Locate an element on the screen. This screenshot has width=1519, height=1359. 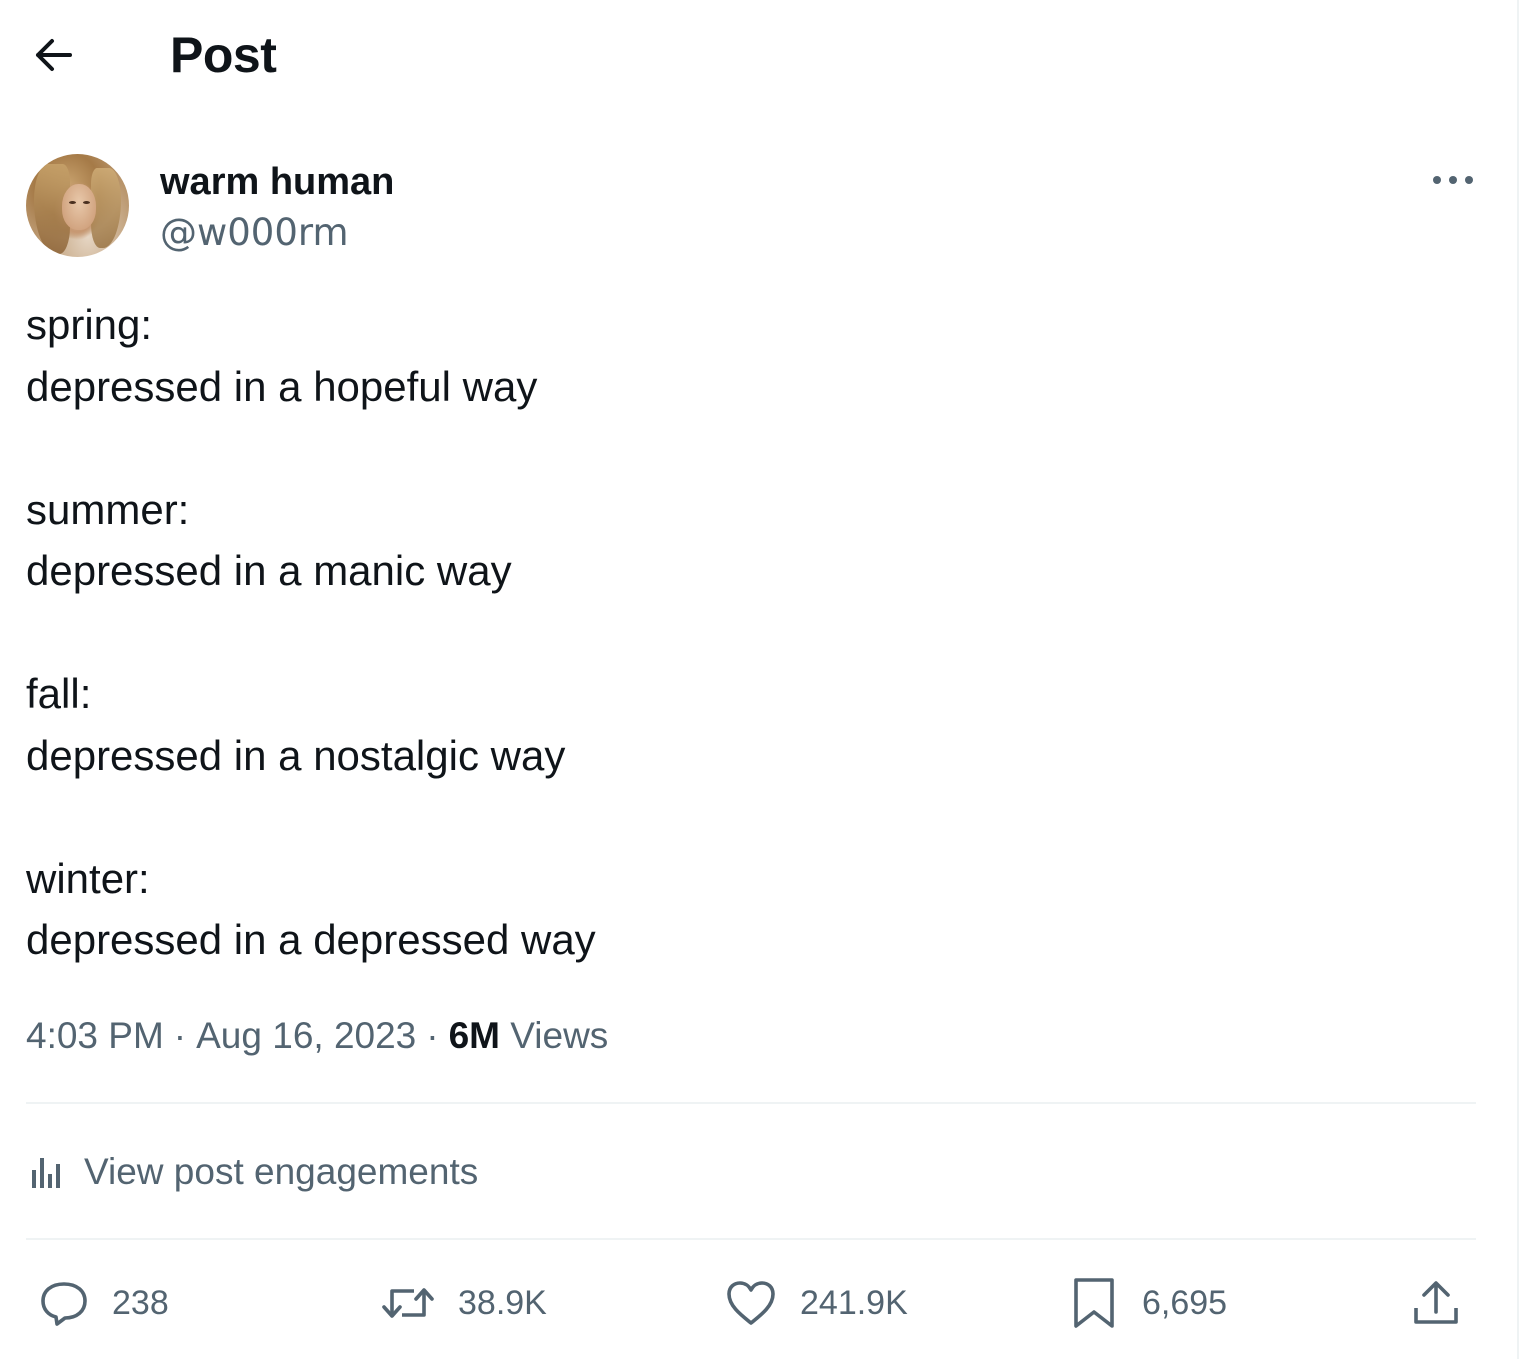
share-icon is located at coordinates (1436, 1303).